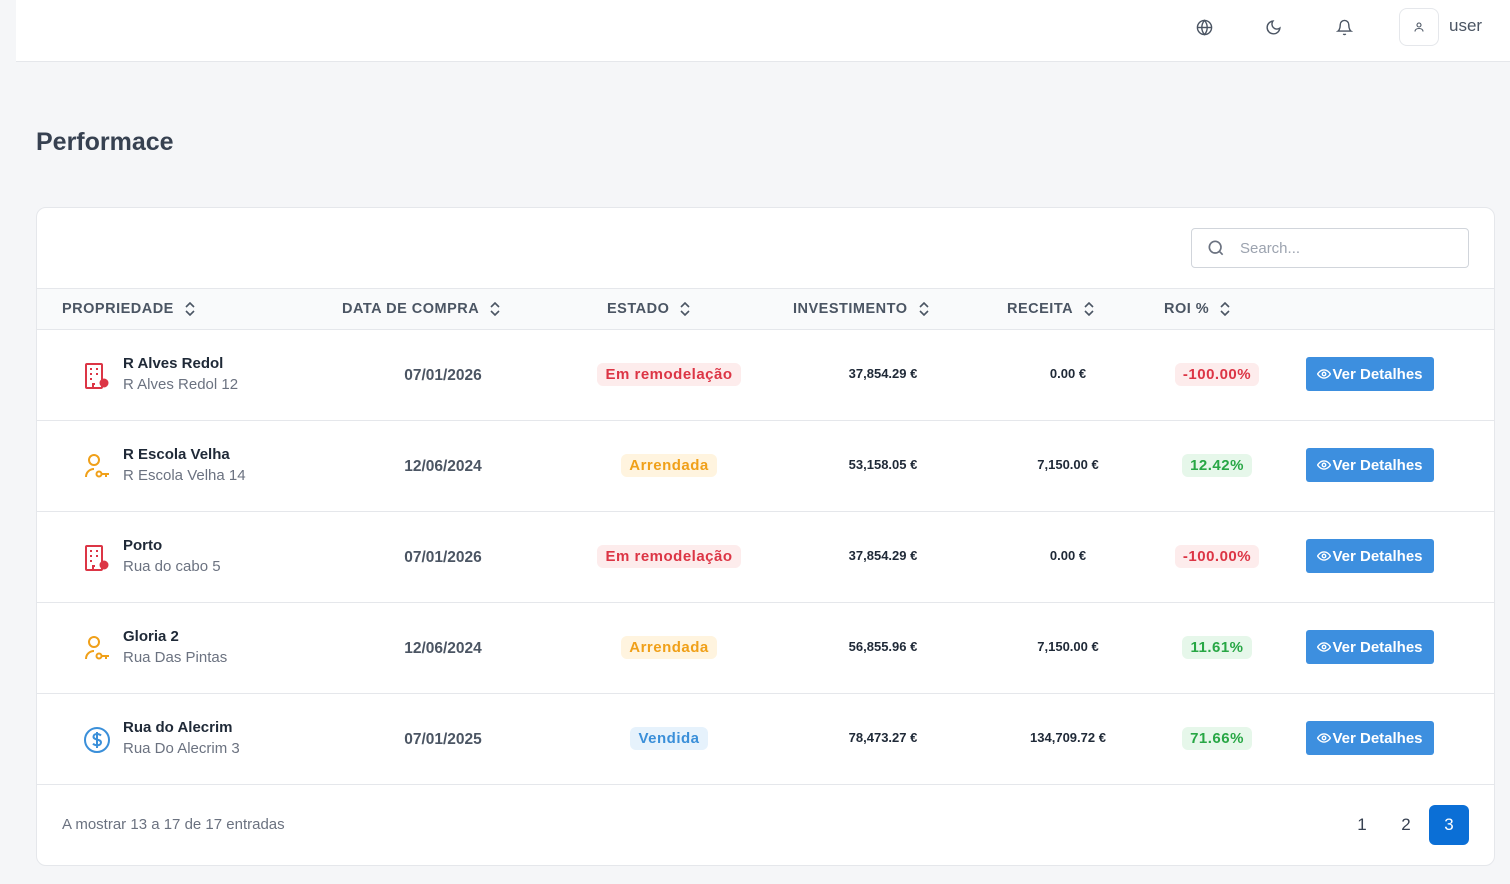  I want to click on column-label: ROI %, so click(1187, 309).